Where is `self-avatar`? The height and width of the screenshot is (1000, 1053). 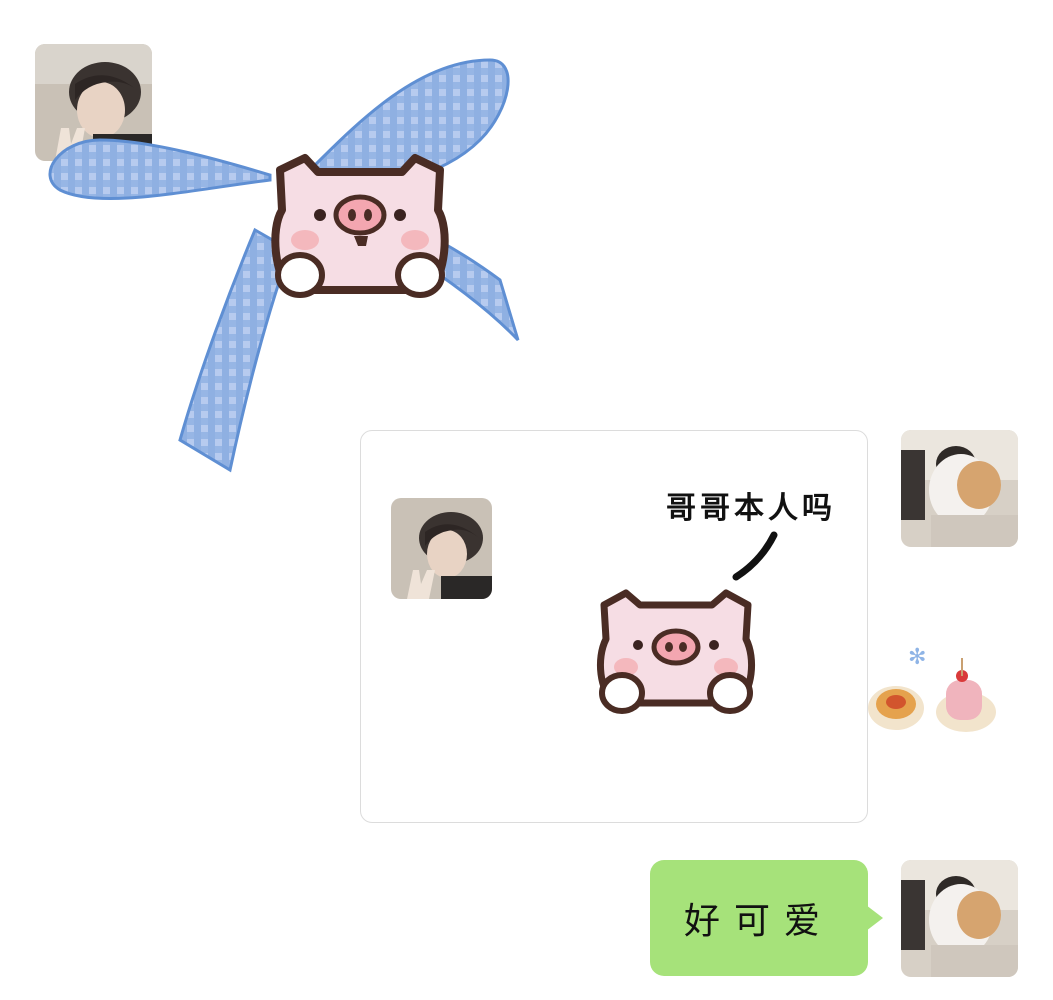
self-avatar is located at coordinates (959, 488).